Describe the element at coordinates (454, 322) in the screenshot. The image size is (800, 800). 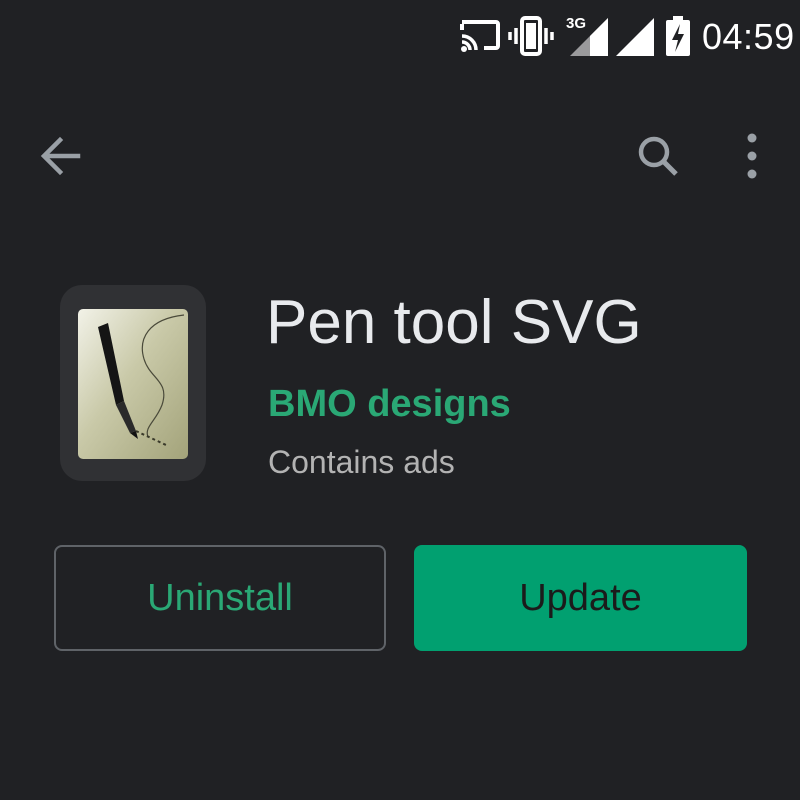
I see `app-title: Pen tool SVG` at that location.